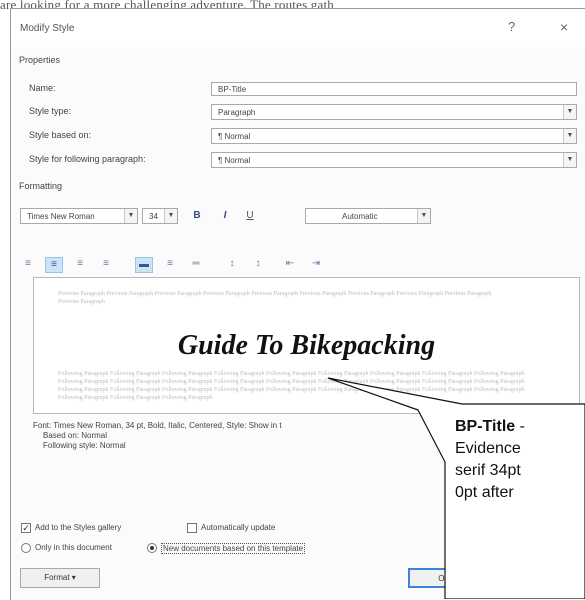  What do you see at coordinates (520, 426) in the screenshot?
I see `callout-dash: -` at bounding box center [520, 426].